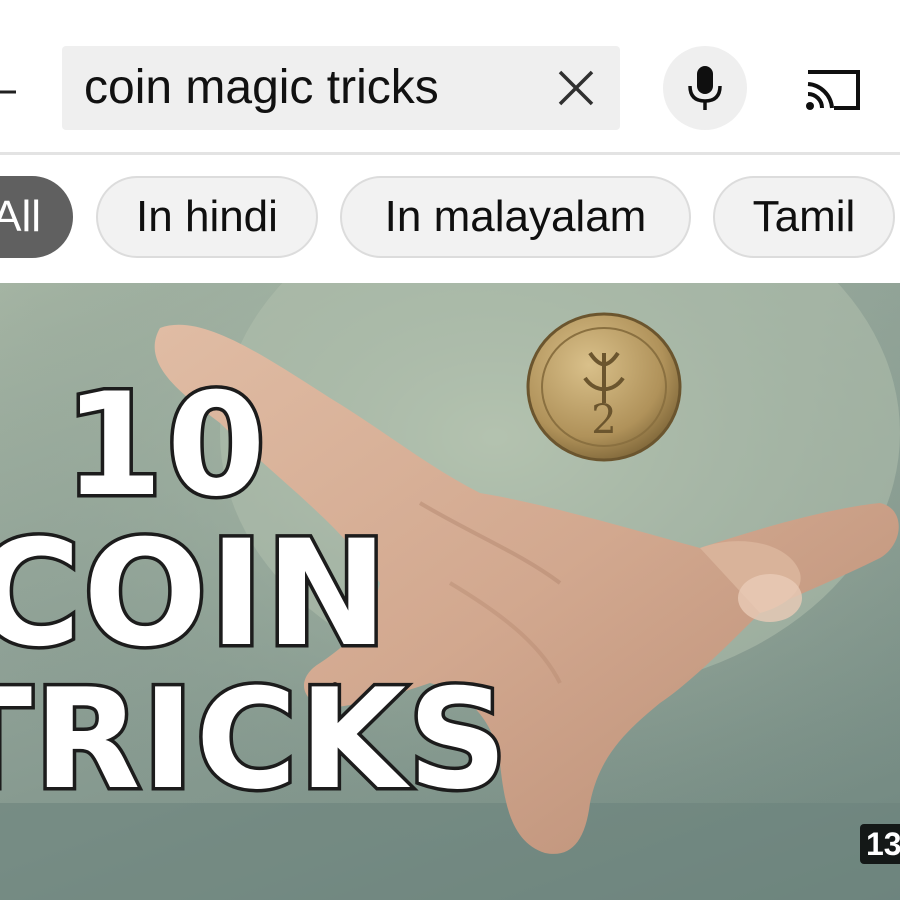  Describe the element at coordinates (36, 217) in the screenshot. I see `chip-all: All` at that location.